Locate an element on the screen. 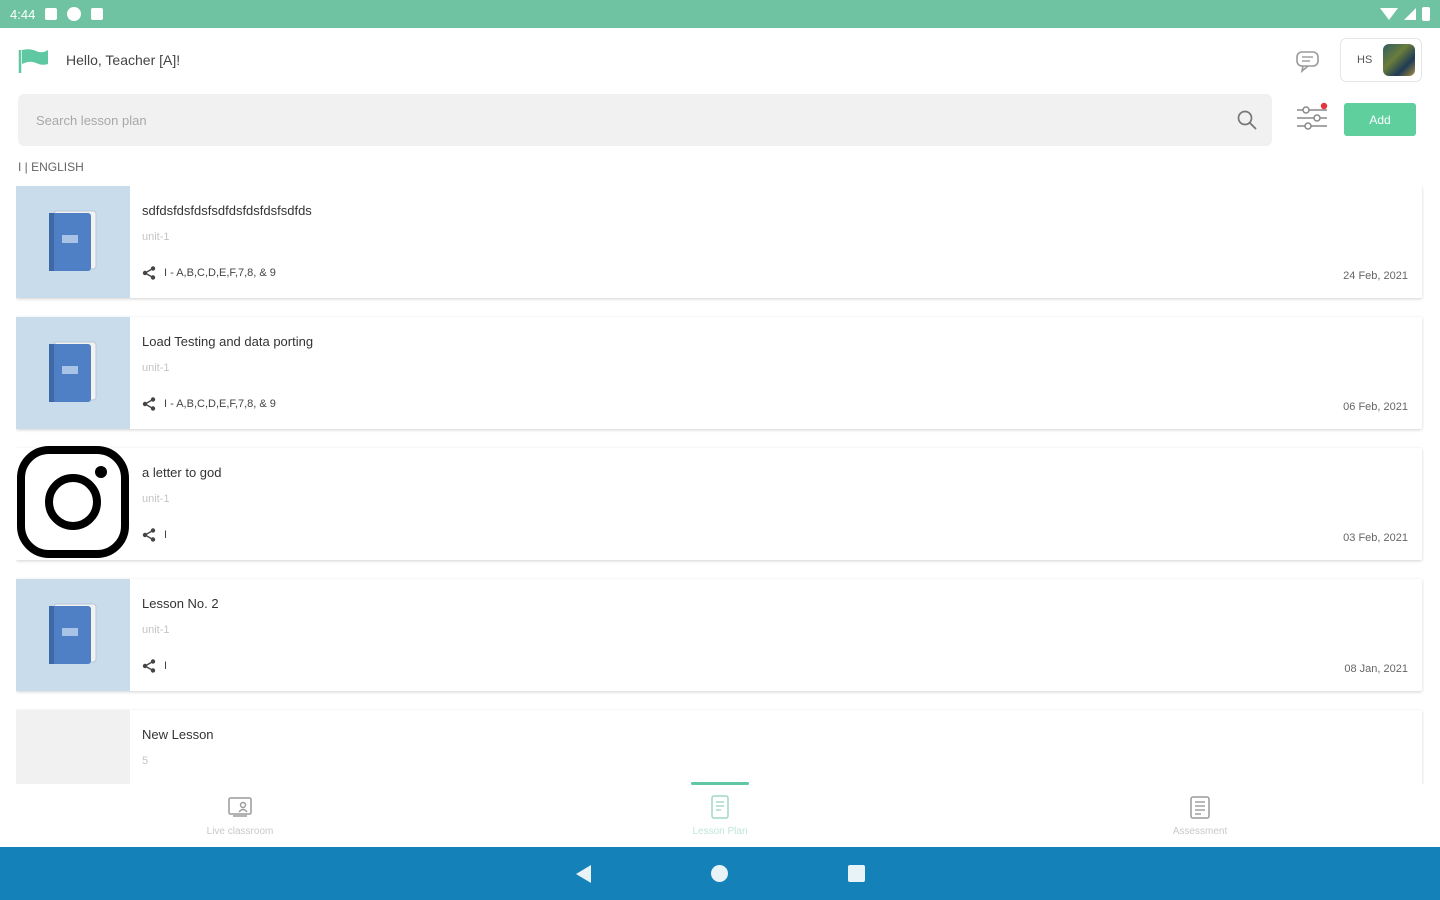 Image resolution: width=1440 pixels, height=900 pixels. section-label: I | ENGLISH is located at coordinates (51, 167).